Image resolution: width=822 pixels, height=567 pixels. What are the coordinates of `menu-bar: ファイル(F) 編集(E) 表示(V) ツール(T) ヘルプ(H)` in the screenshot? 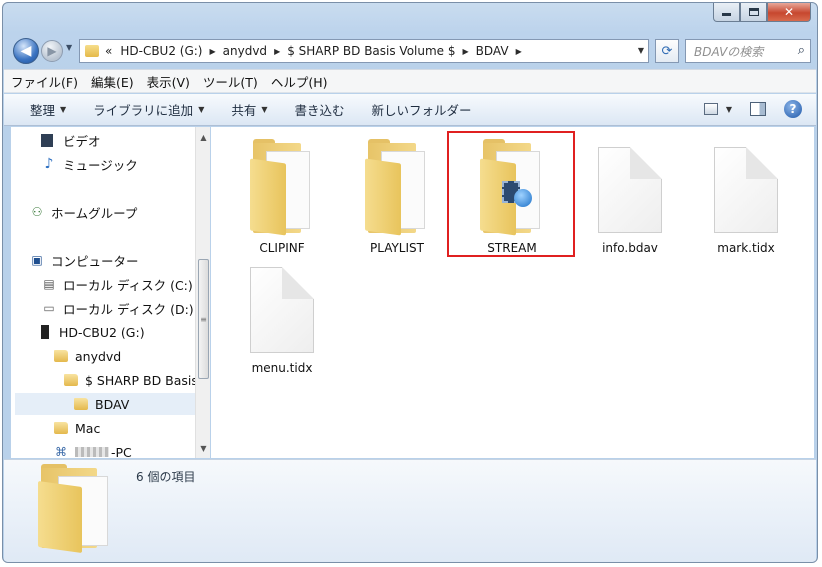 It's located at (410, 81).